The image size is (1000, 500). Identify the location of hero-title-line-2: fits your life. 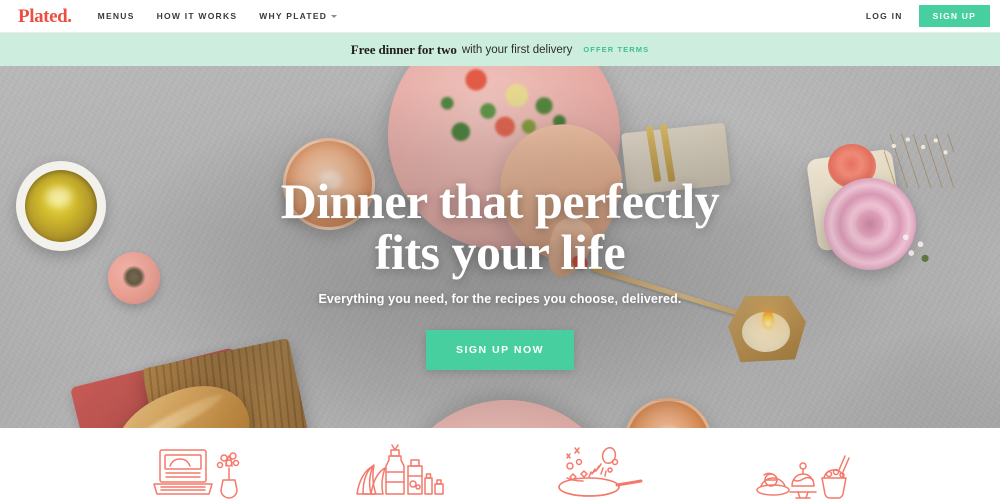
(500, 252).